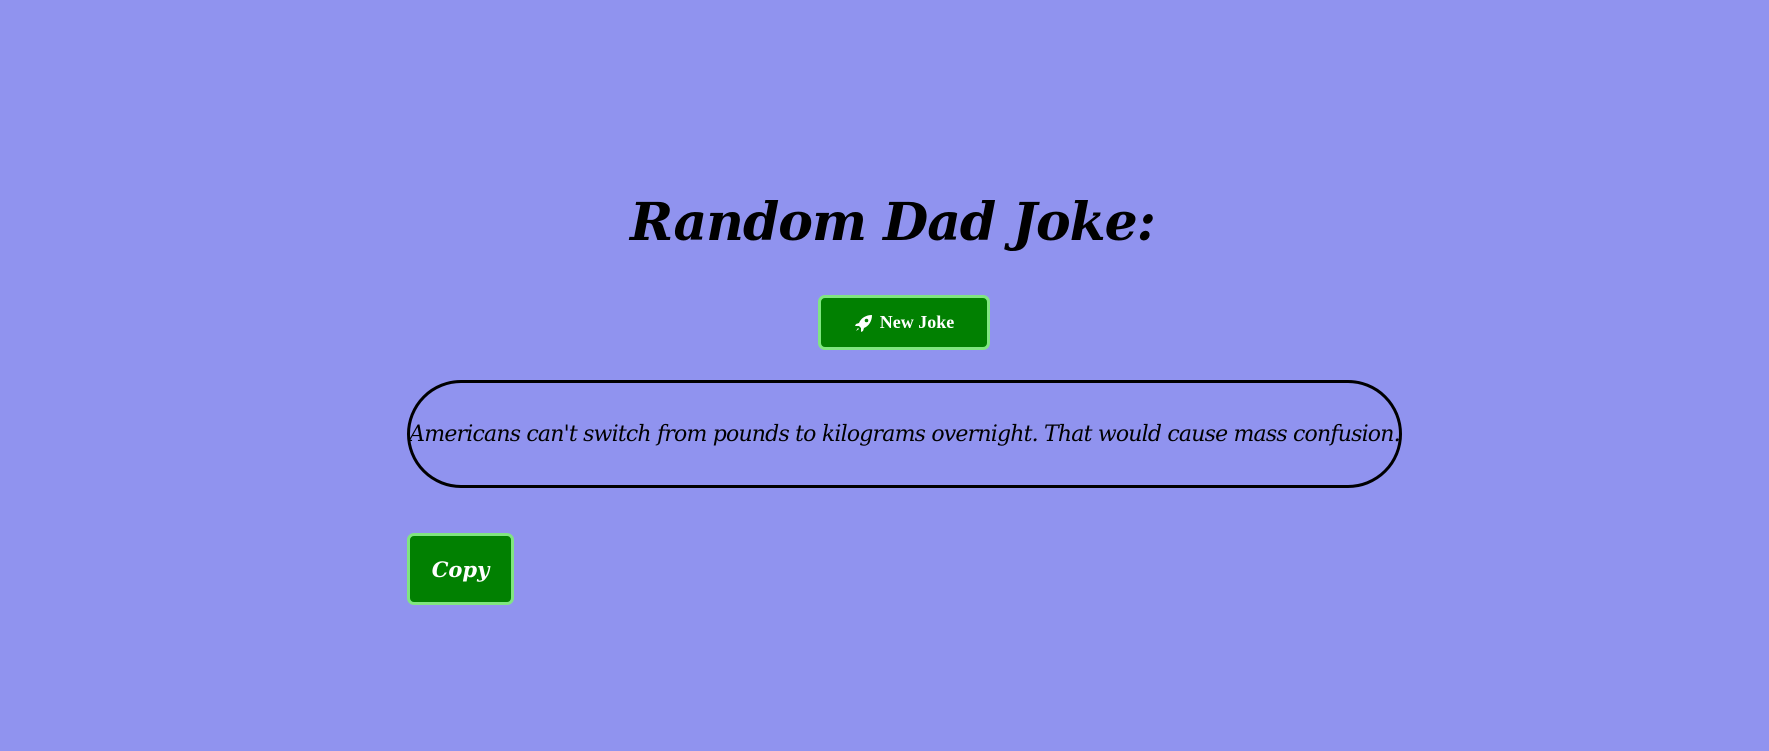  Describe the element at coordinates (893, 222) in the screenshot. I see `page-title: Random Dad Joke:` at that location.